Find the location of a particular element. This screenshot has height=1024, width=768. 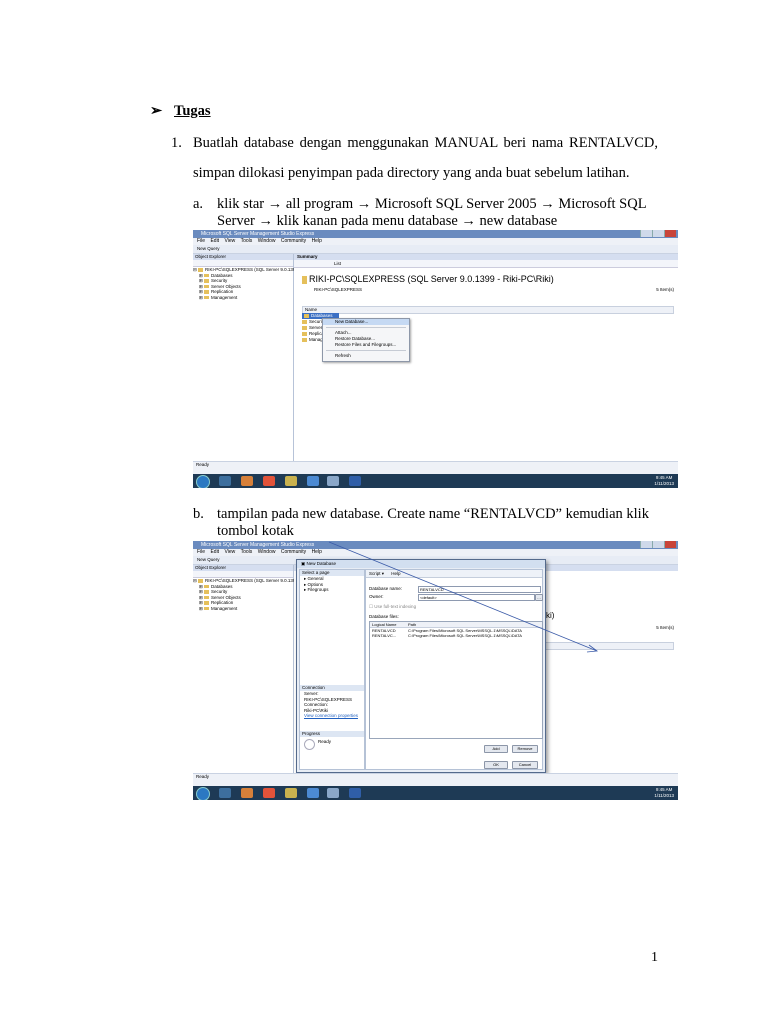

status-text: Ready is located at coordinates (203, 464).